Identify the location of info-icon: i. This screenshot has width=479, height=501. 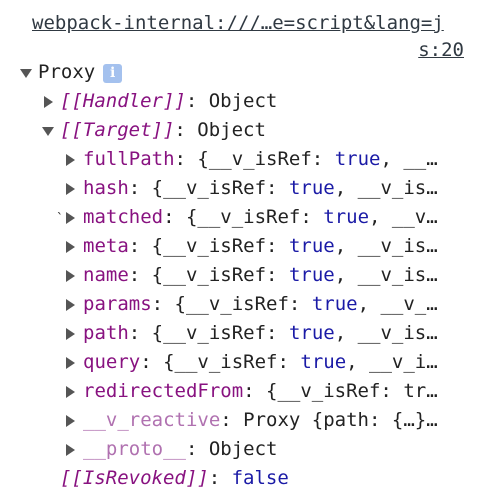
(113, 73).